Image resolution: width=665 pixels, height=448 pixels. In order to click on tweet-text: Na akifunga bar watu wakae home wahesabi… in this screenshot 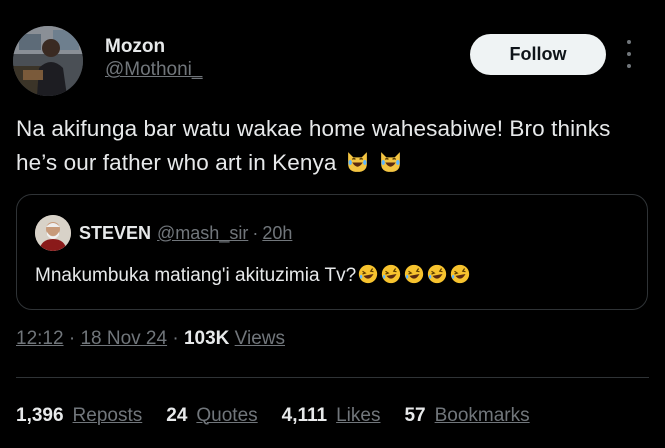, I will do `click(313, 145)`.